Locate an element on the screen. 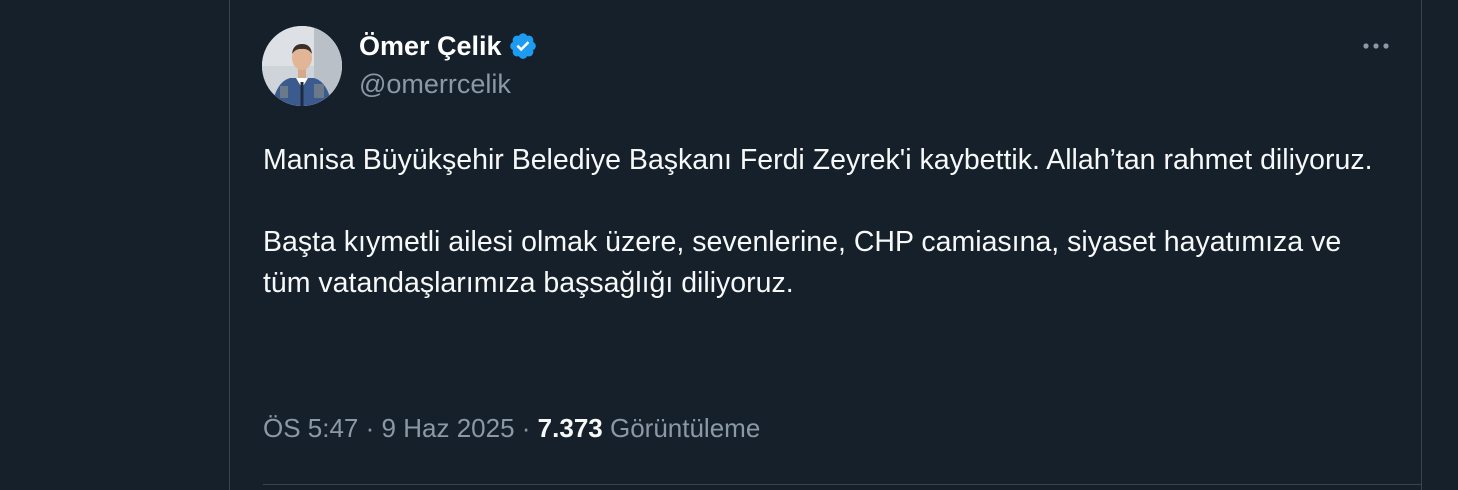 The height and width of the screenshot is (490, 1458). tweet-meta: ÖS 5:47 · 9 Haz 2025 · 7.373 Görüntüleme is located at coordinates (511, 428).